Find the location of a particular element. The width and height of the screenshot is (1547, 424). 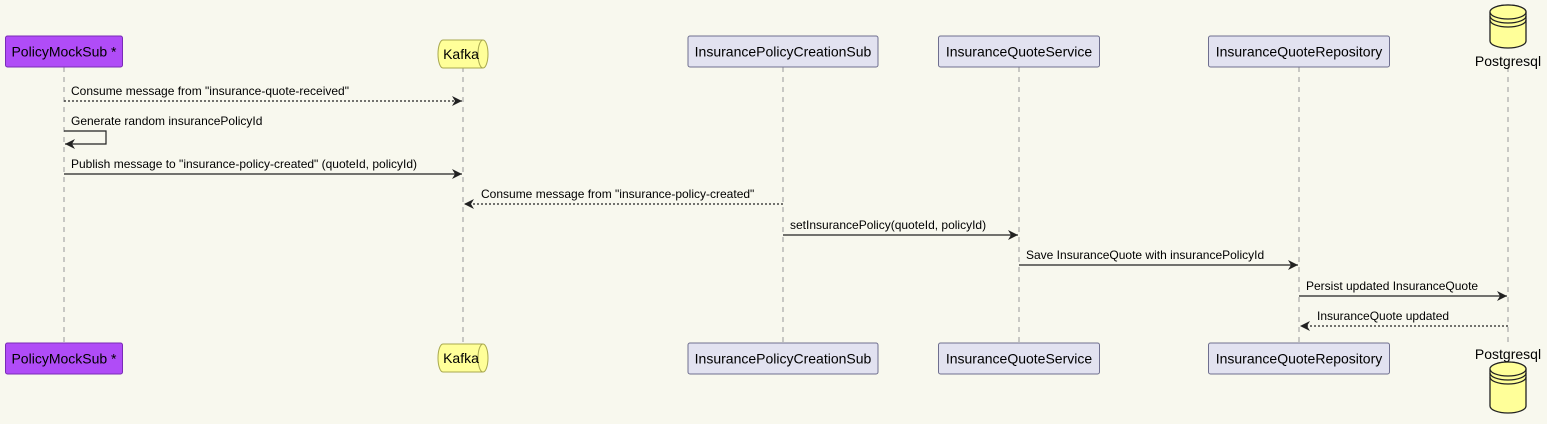

participant-quoterepository-bottom: InsuranceQuoteRepository is located at coordinates (1299, 358).